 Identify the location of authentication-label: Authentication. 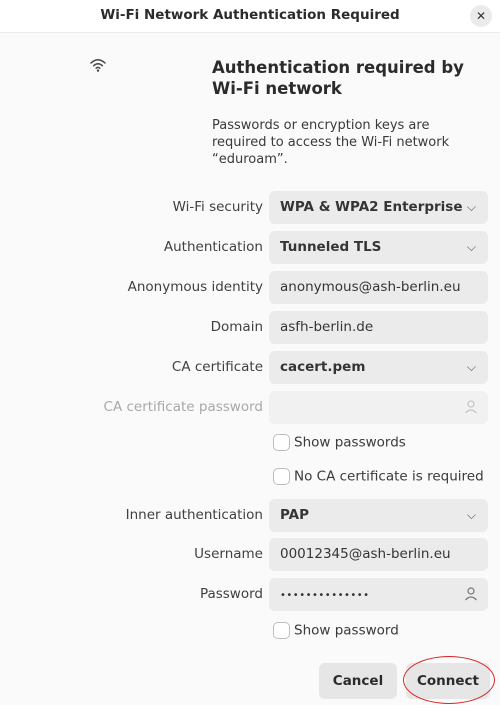
(213, 247).